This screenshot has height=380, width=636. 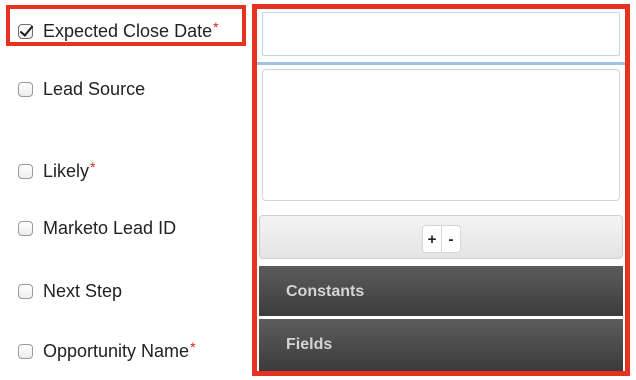 What do you see at coordinates (69, 169) in the screenshot?
I see `field-label: Likely*` at bounding box center [69, 169].